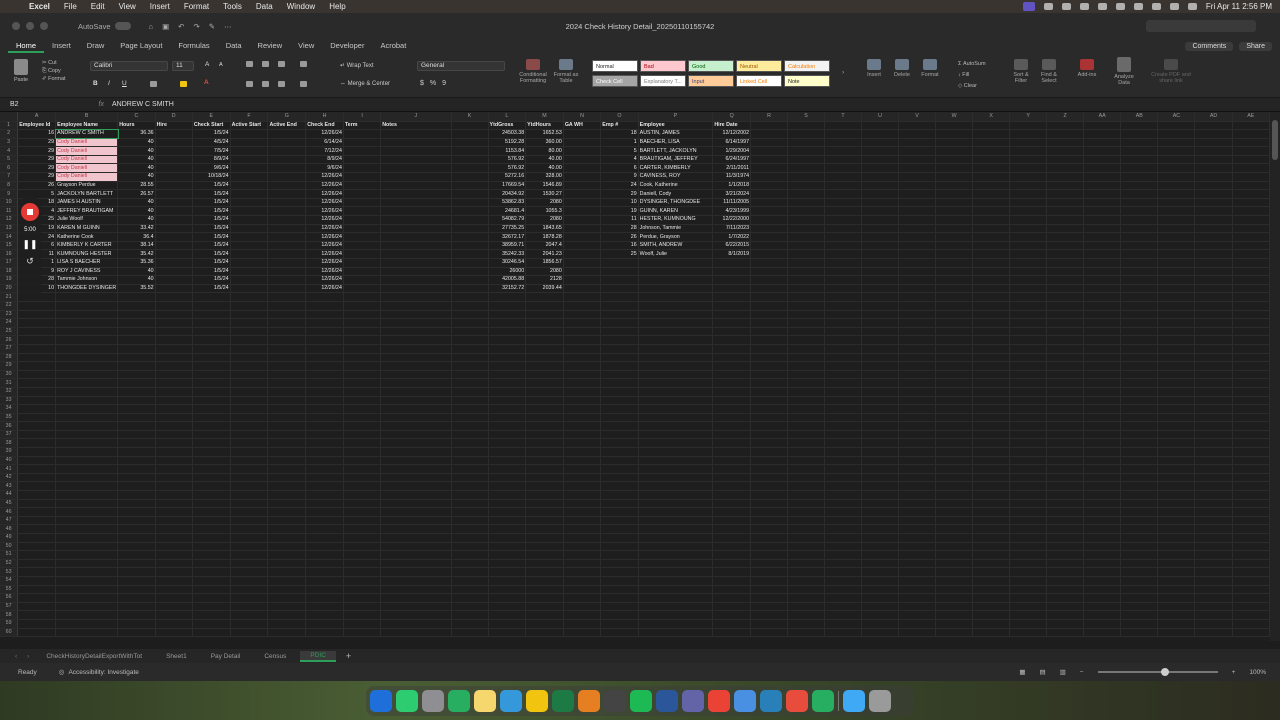  Describe the element at coordinates (544, 203) in the screenshot. I see `cell: 2080` at that location.